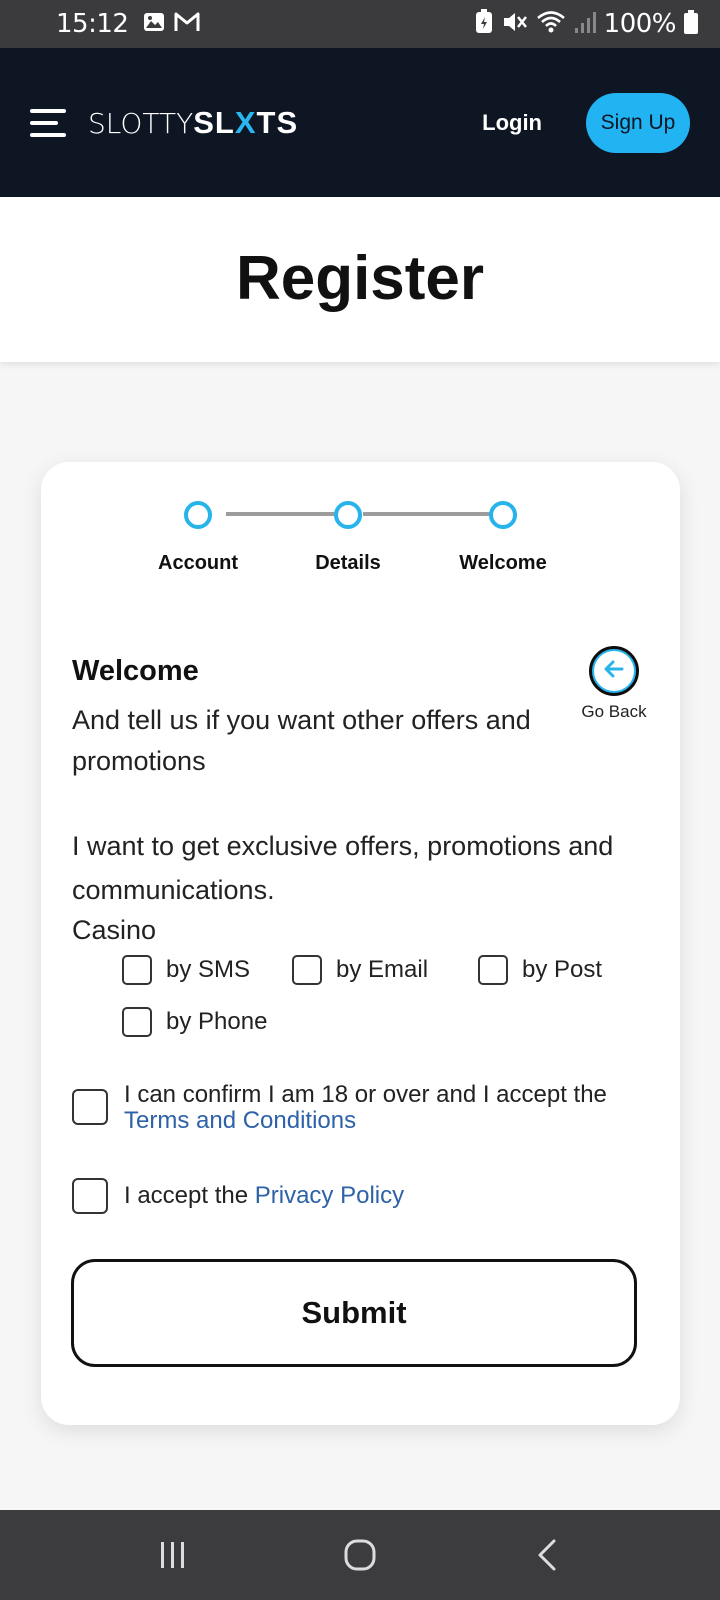 The width and height of the screenshot is (720, 1600). Describe the element at coordinates (547, 1555) in the screenshot. I see `back-icon` at that location.